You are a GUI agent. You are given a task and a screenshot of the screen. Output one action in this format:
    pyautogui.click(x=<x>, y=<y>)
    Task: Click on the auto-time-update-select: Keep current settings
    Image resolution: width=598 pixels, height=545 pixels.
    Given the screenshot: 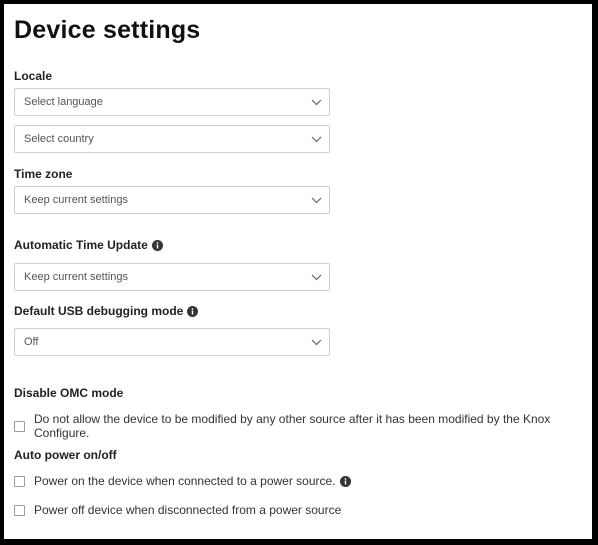 What is the action you would take?
    pyautogui.click(x=172, y=277)
    